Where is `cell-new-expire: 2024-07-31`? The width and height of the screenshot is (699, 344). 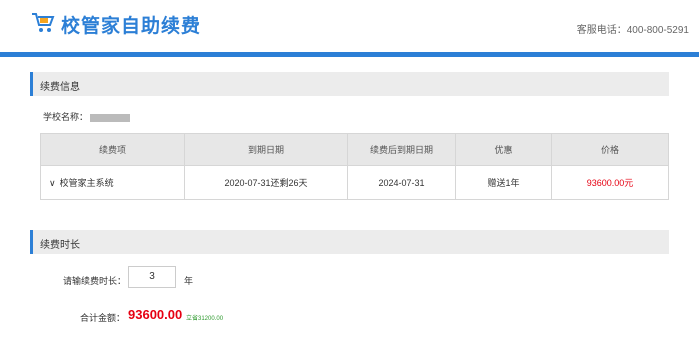 cell-new-expire: 2024-07-31 is located at coordinates (401, 182).